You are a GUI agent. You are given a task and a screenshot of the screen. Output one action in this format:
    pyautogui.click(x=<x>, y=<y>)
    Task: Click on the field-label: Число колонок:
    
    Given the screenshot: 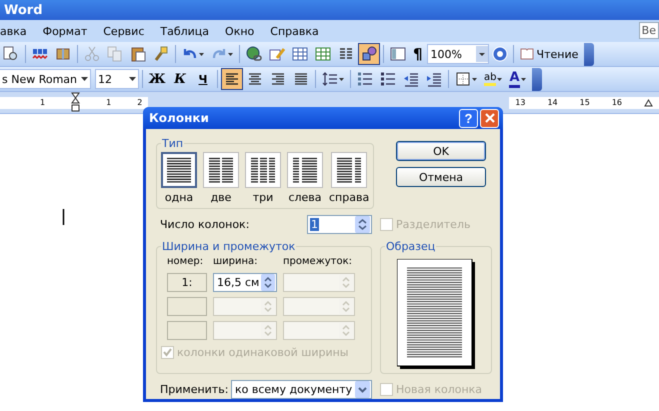 What is the action you would take?
    pyautogui.click(x=204, y=224)
    